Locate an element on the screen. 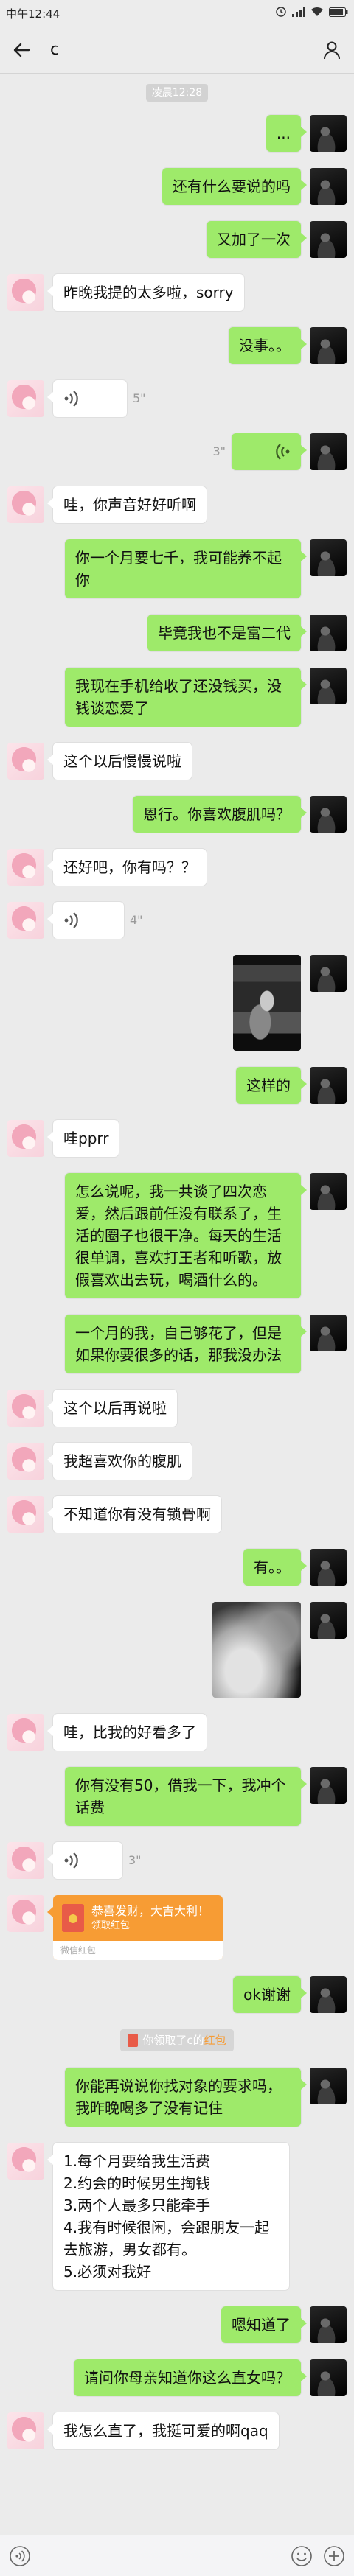  received-message-bubble: 这个以后再说啦 is located at coordinates (112, 1408).